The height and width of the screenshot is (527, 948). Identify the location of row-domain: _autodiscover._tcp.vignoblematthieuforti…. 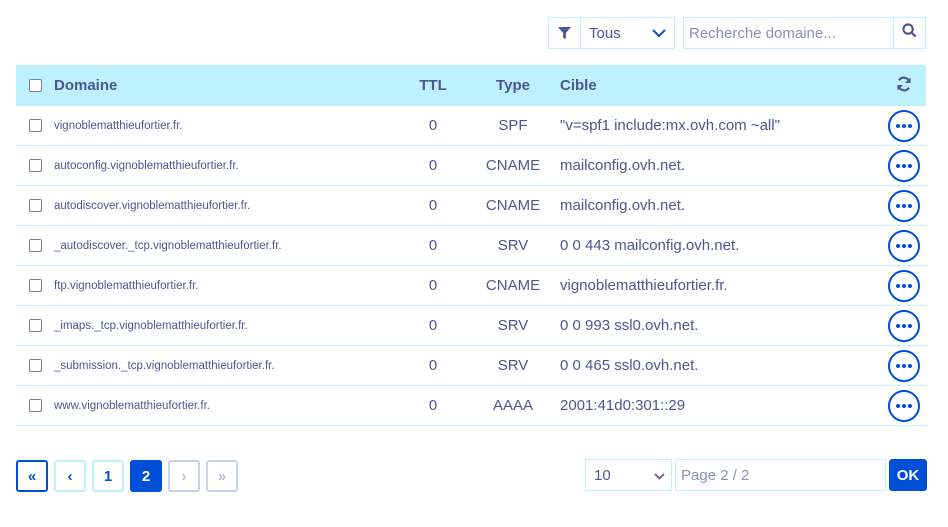
(168, 245).